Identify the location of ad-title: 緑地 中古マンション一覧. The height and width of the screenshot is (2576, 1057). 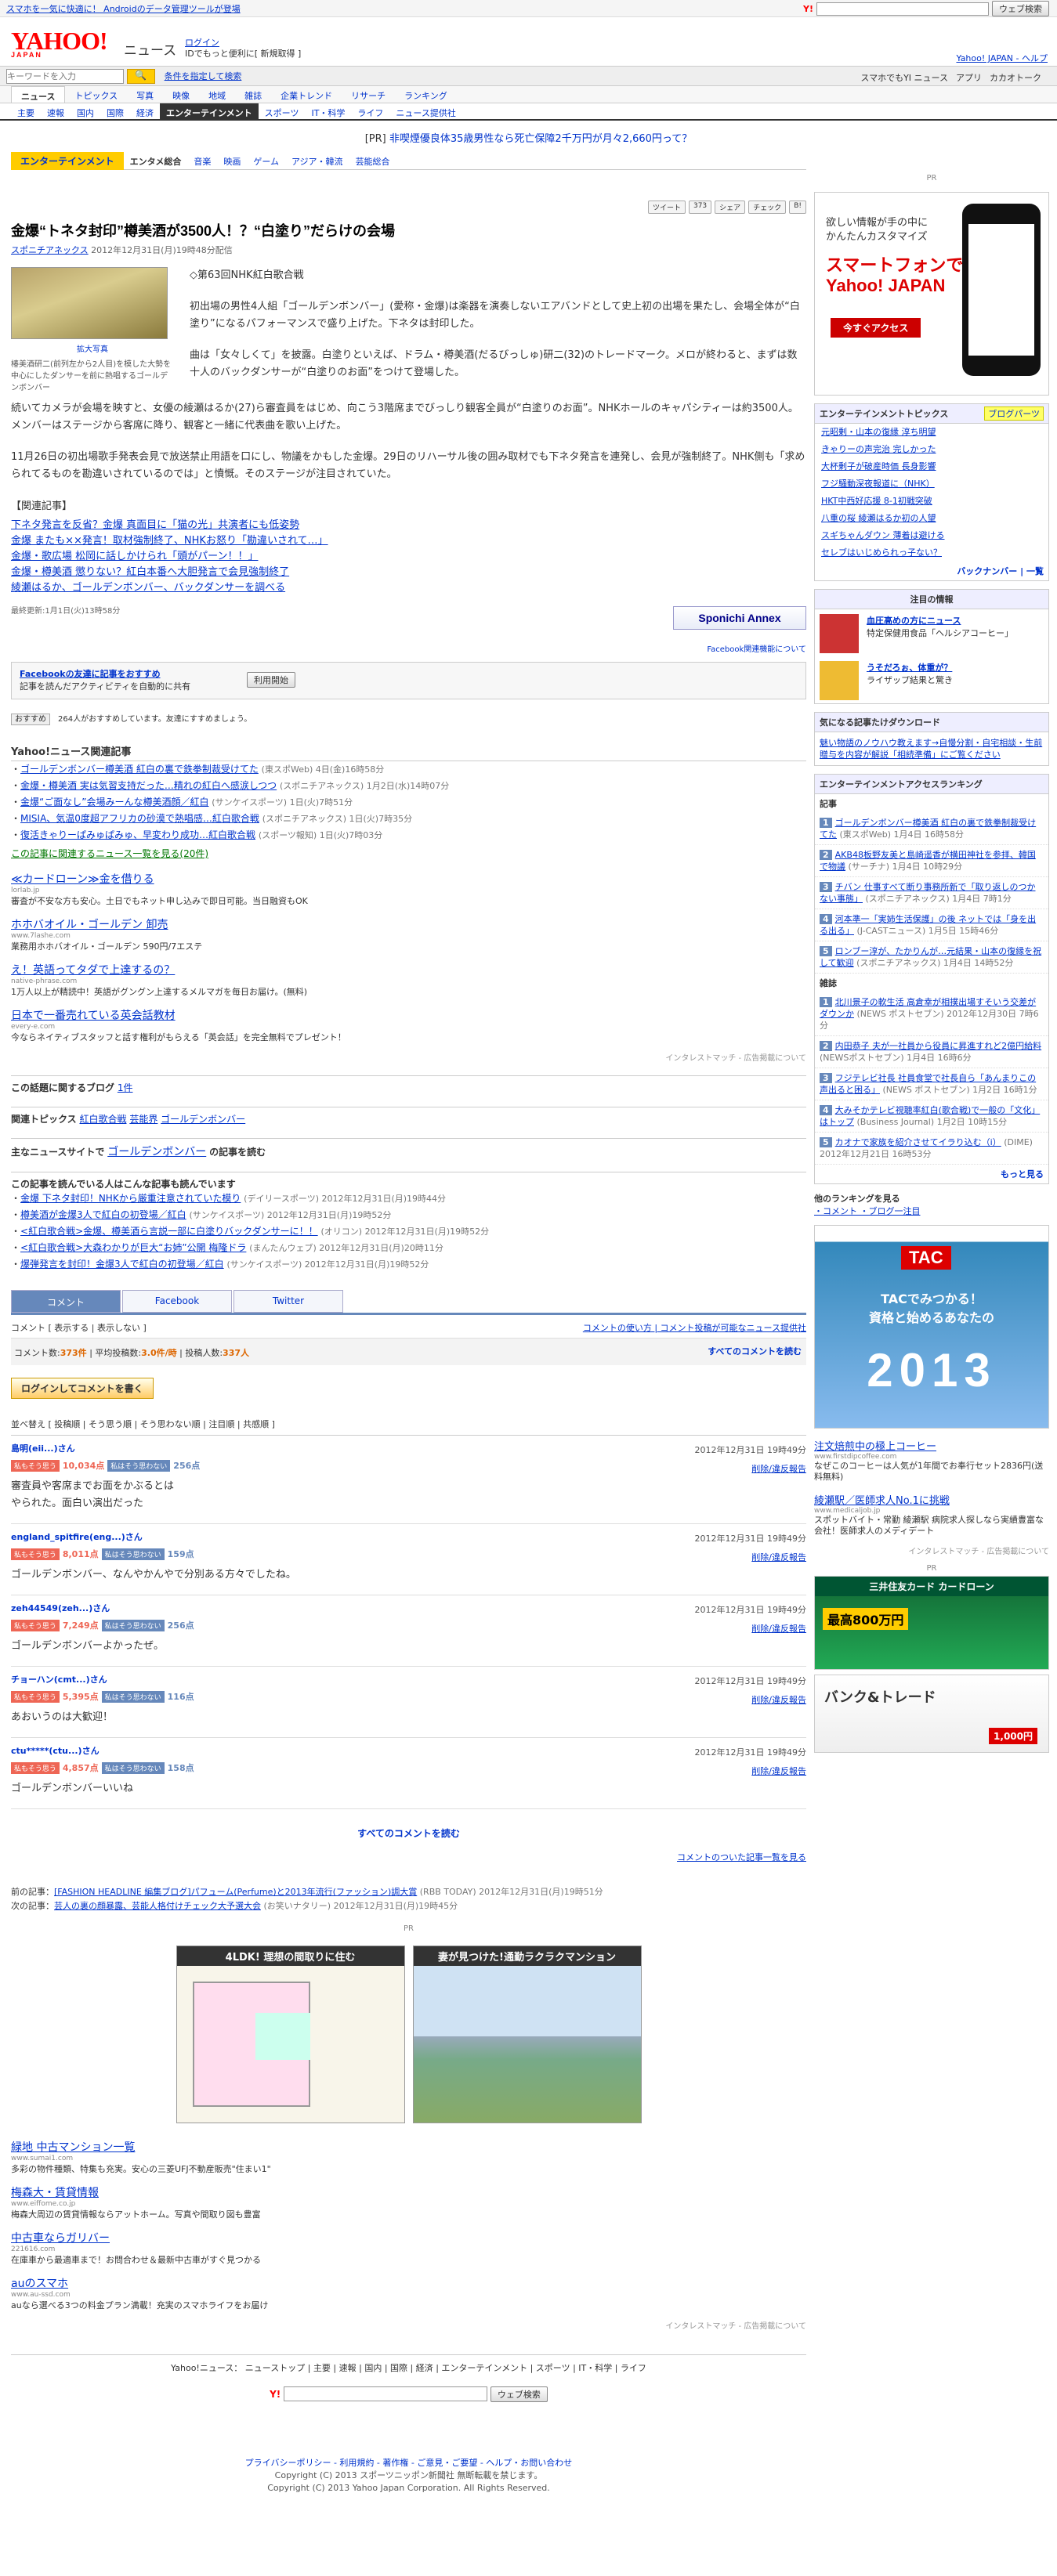
(408, 2147).